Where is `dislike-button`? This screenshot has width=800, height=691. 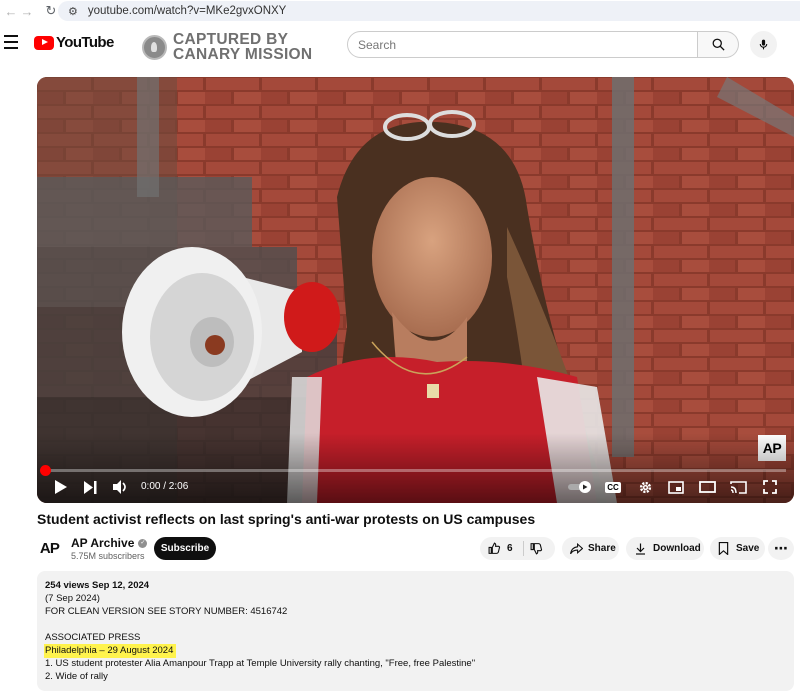
dislike-button is located at coordinates (536, 548).